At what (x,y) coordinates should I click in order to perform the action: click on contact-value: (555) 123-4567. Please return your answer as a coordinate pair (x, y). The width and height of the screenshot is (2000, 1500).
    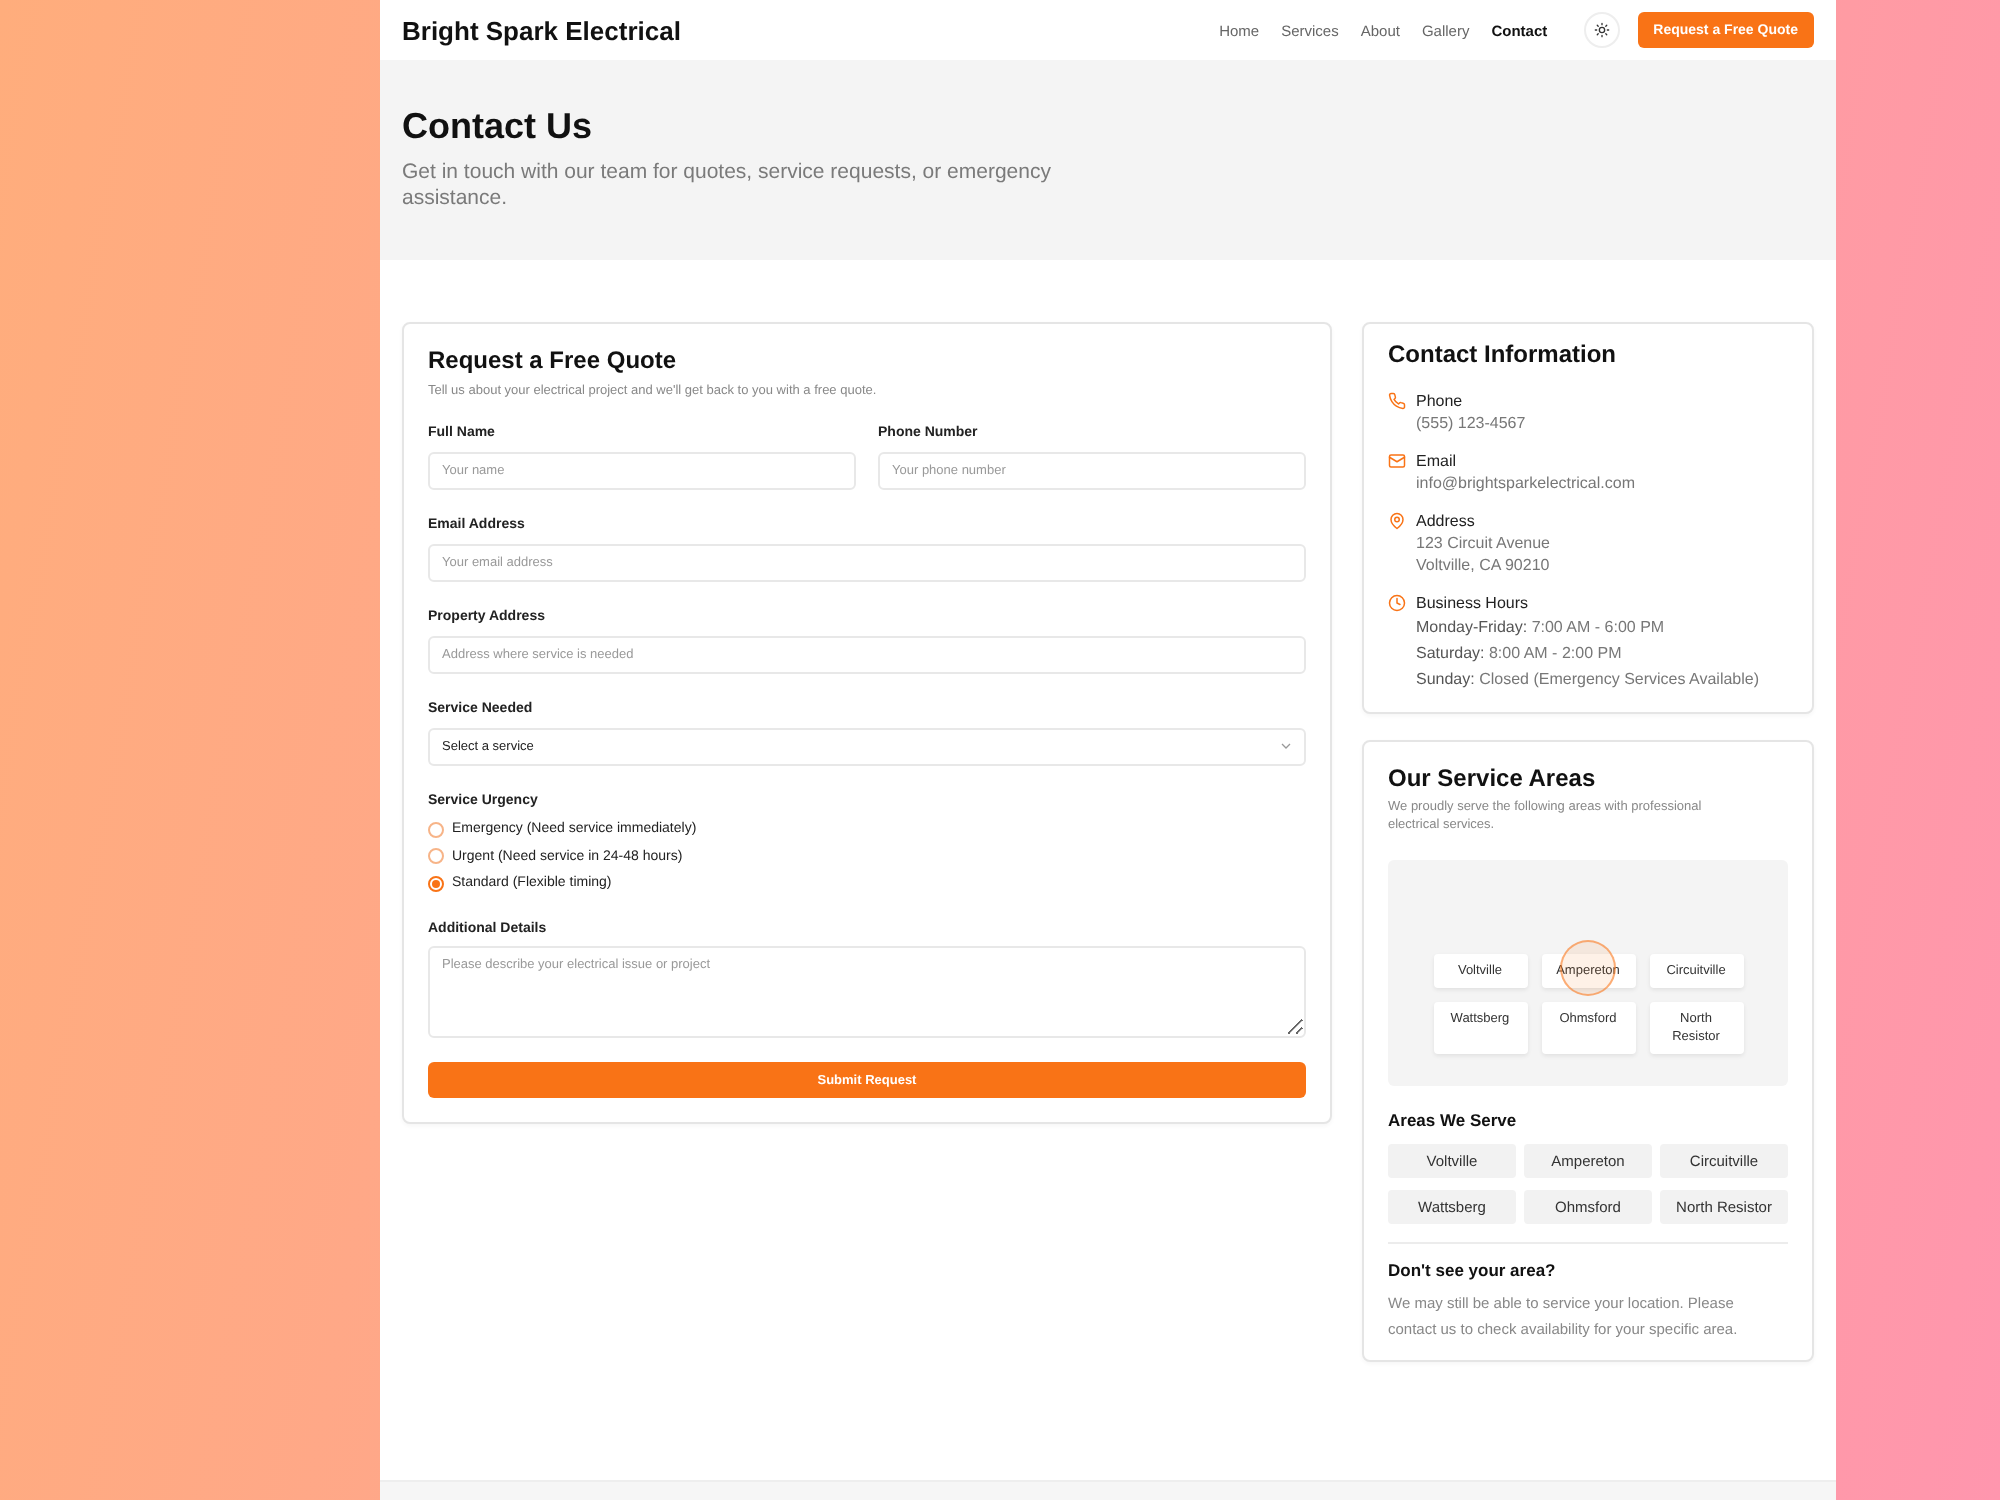
    Looking at the image, I should click on (1471, 422).